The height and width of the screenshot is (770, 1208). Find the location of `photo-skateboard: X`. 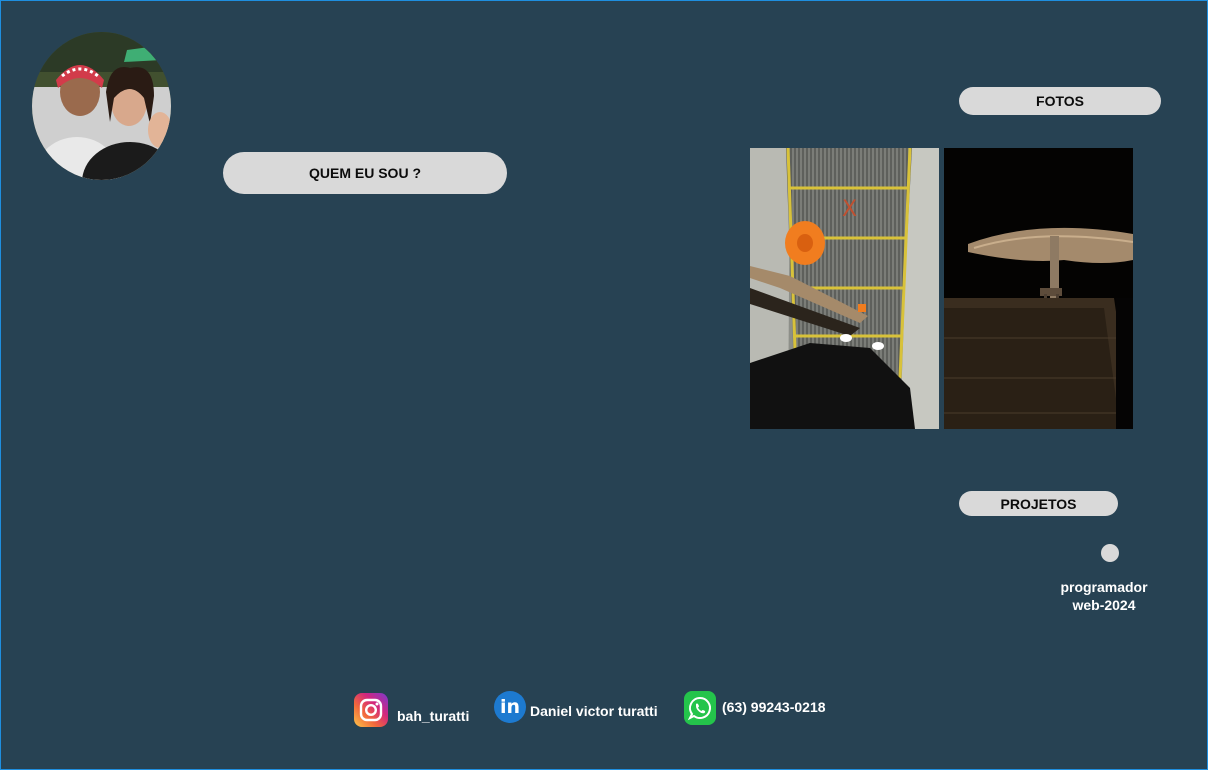

photo-skateboard: X is located at coordinates (844, 288).